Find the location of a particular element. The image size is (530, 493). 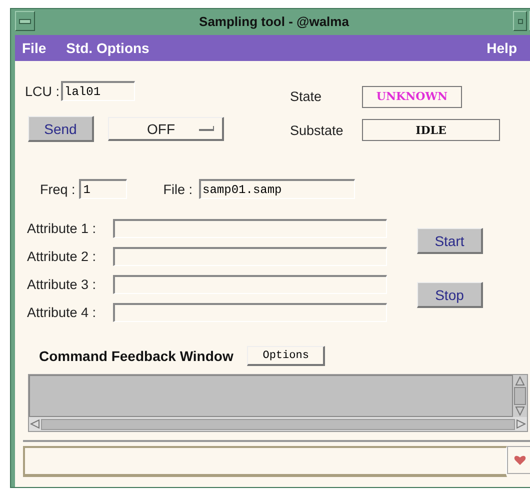

minimize-button is located at coordinates (520, 21).